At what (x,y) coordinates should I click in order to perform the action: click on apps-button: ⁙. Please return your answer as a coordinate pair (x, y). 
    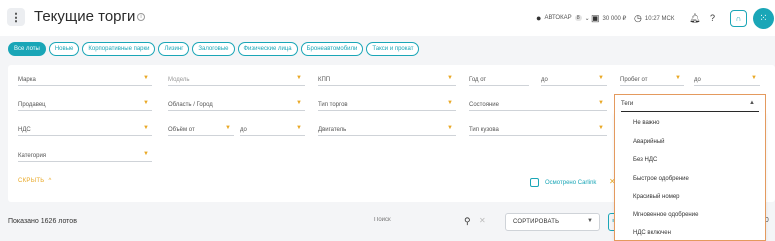
    Looking at the image, I should click on (763, 18).